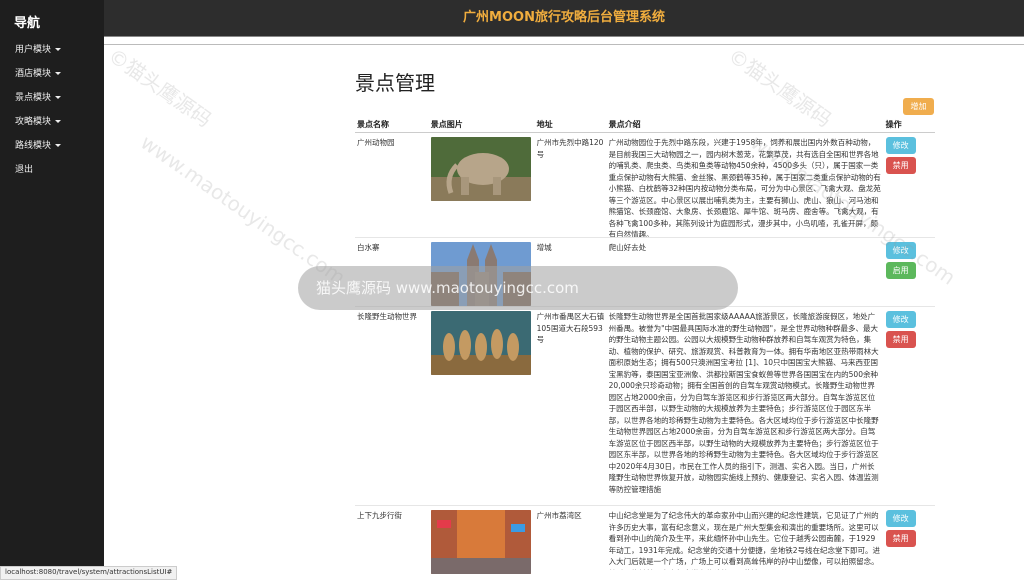 Image resolution: width=1024 pixels, height=580 pixels. What do you see at coordinates (33, 98) in the screenshot?
I see `sidebar-item-label: 景点模块` at bounding box center [33, 98].